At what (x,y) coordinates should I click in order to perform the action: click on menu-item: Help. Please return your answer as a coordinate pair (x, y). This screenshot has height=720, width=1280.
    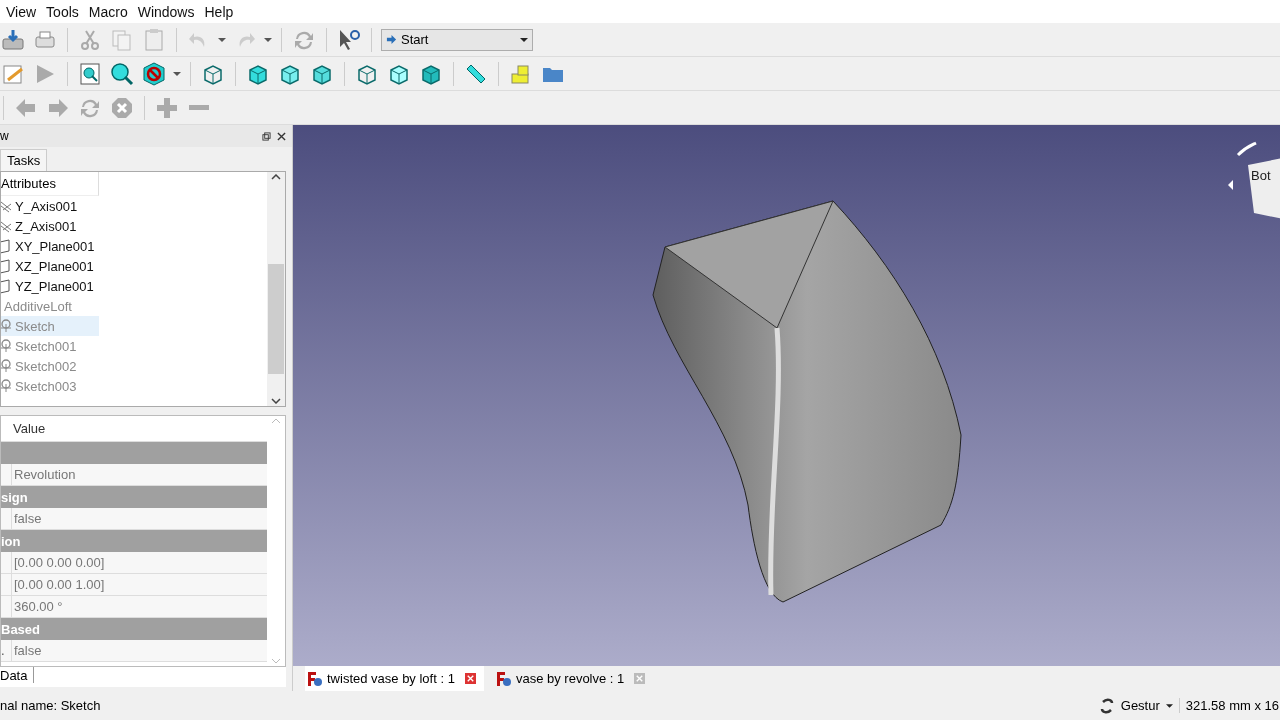
    Looking at the image, I should click on (222, 11).